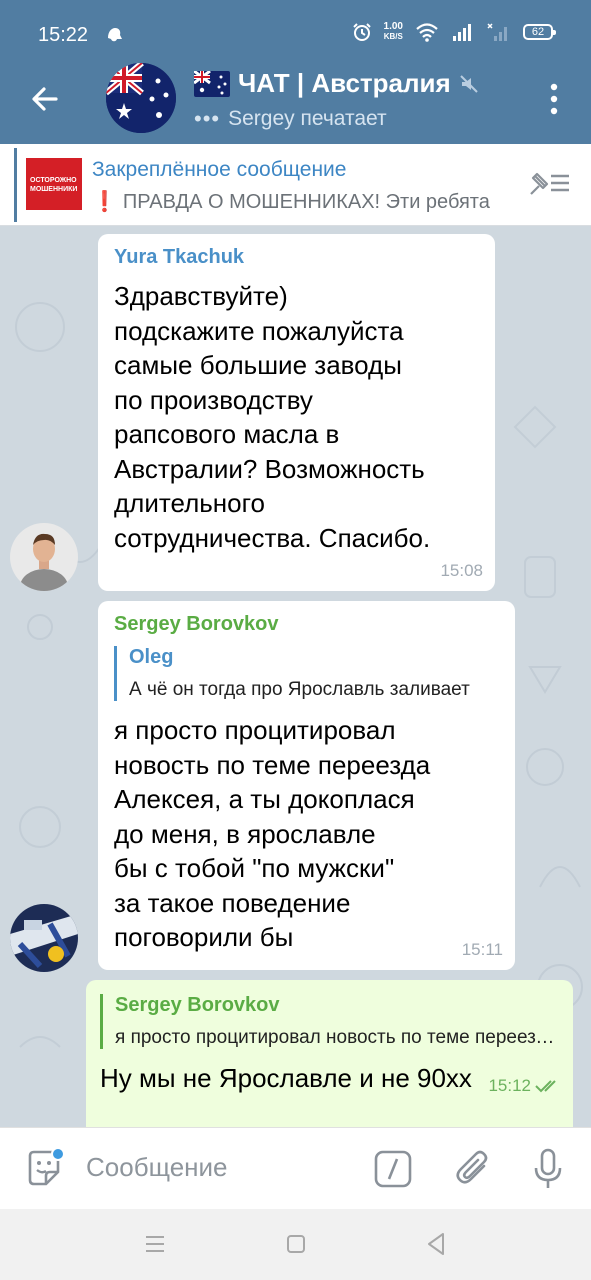 This screenshot has width=591, height=1280. Describe the element at coordinates (474, 1168) in the screenshot. I see `attach-paperclip-icon` at that location.